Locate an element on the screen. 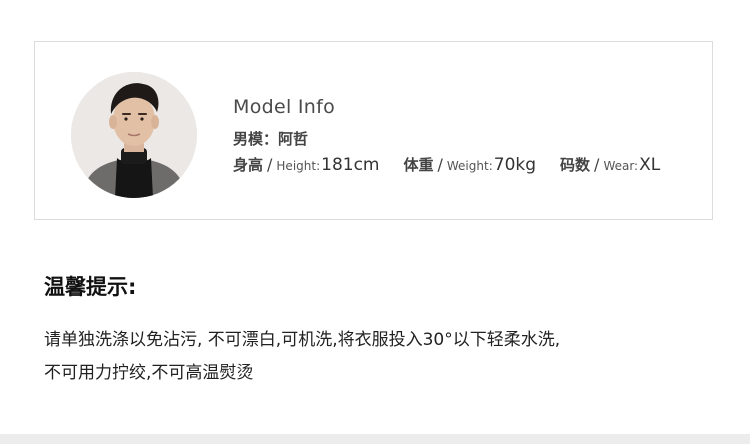  model-avatar is located at coordinates (134, 135).